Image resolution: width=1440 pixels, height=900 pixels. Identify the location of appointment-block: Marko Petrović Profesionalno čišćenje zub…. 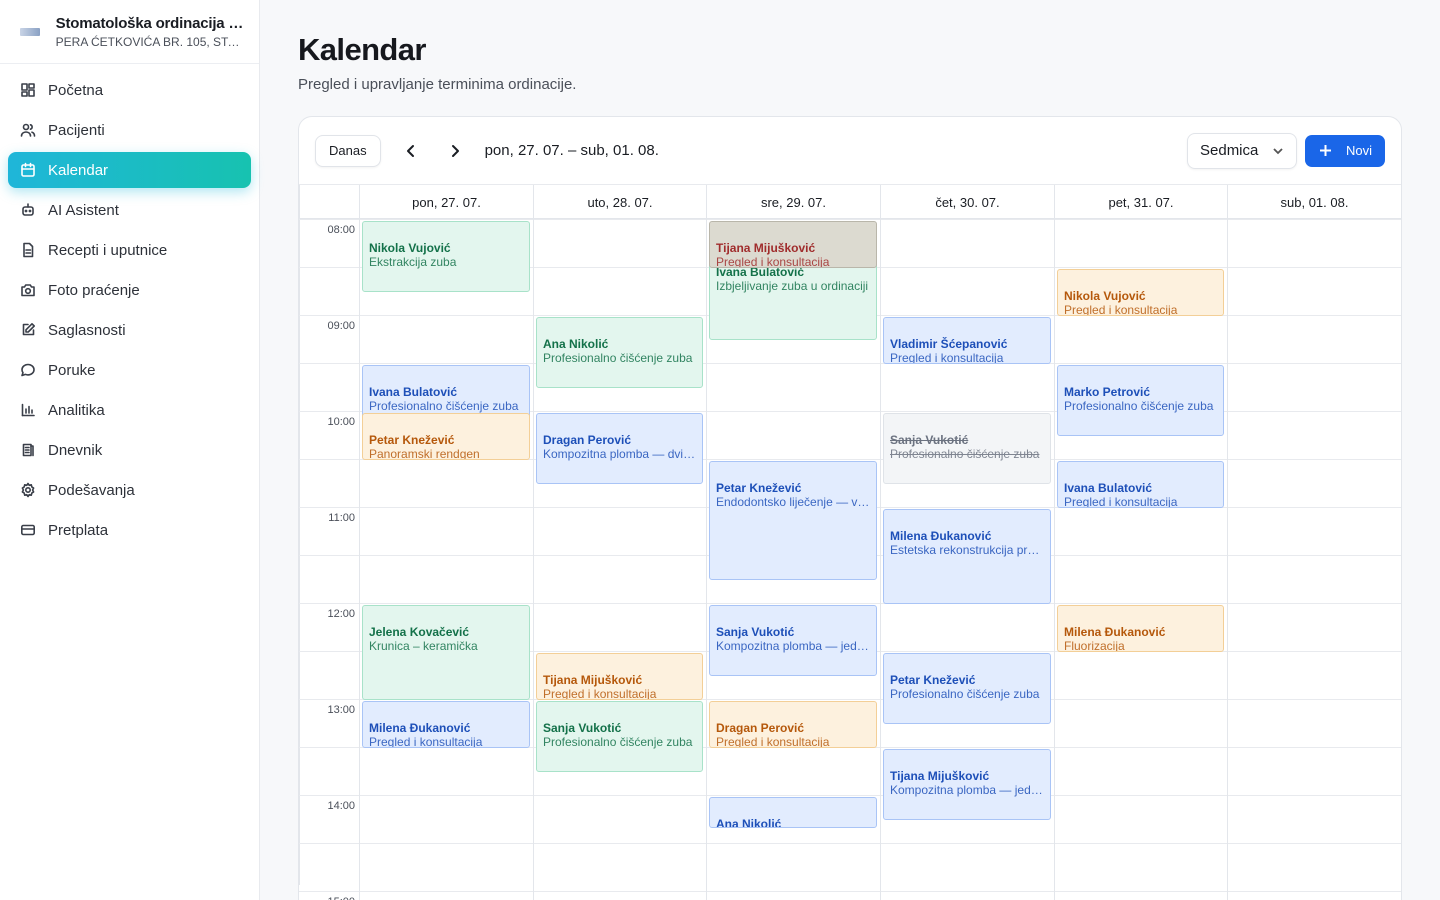
(1140, 400).